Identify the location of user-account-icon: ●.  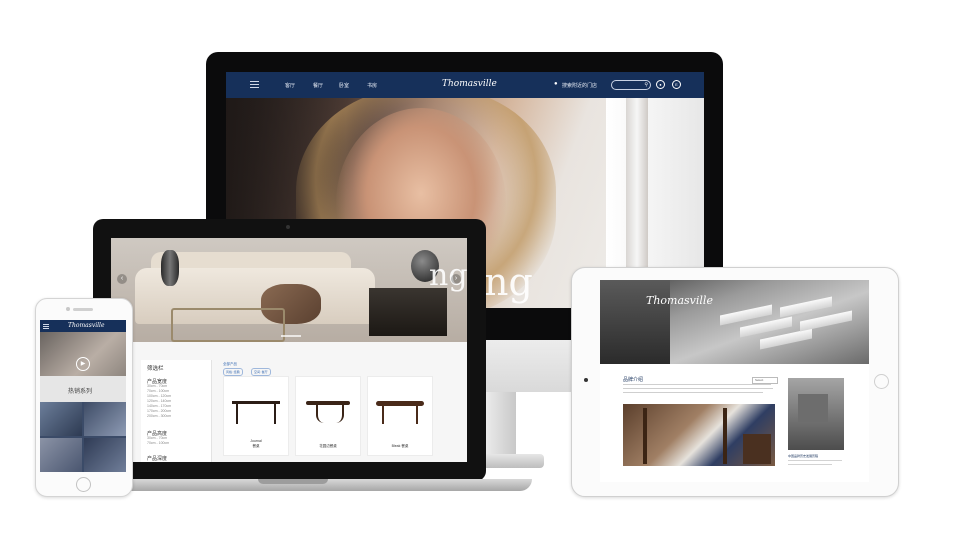
(660, 84).